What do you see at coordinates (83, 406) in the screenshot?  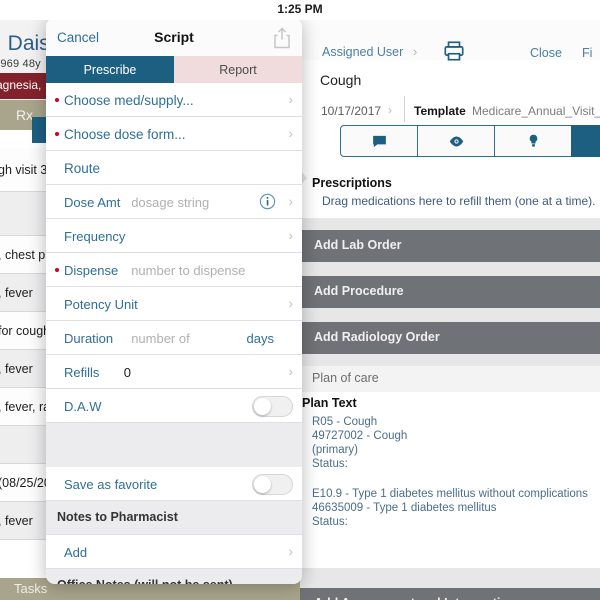 I see `daw-row-label: D.A.W` at bounding box center [83, 406].